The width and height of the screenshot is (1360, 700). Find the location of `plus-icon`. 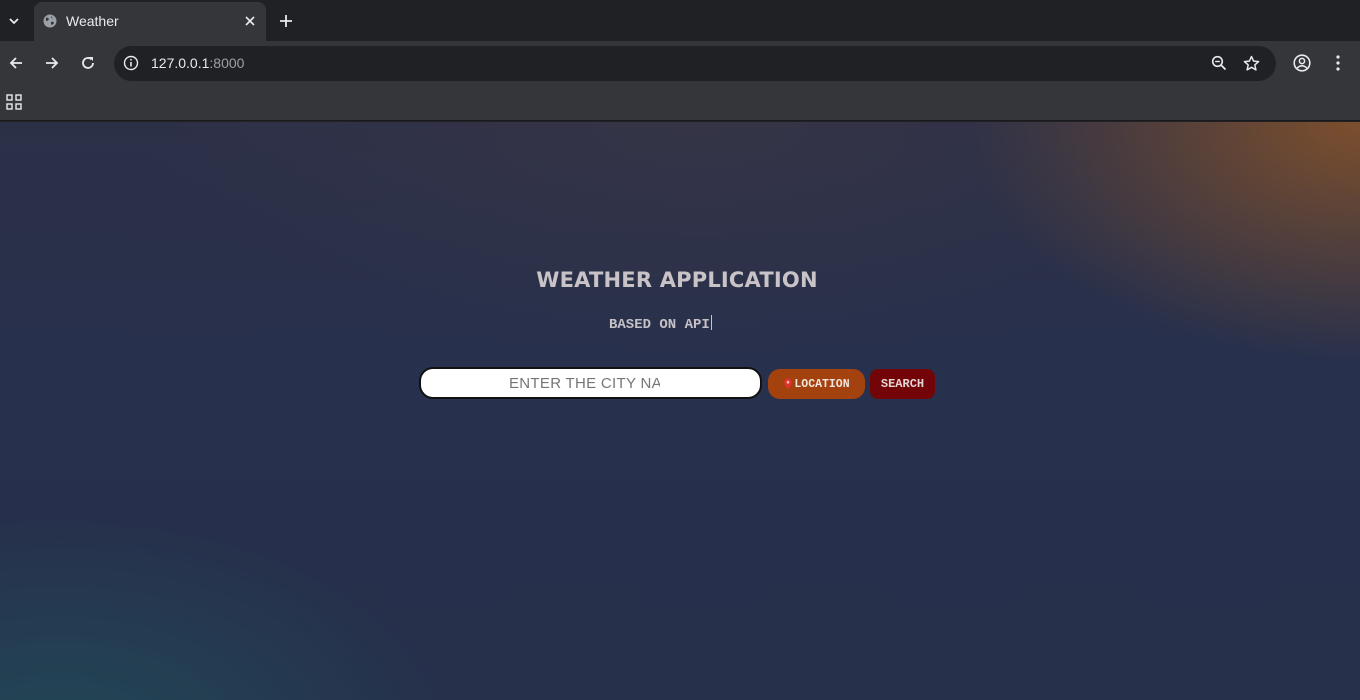

plus-icon is located at coordinates (286, 21).